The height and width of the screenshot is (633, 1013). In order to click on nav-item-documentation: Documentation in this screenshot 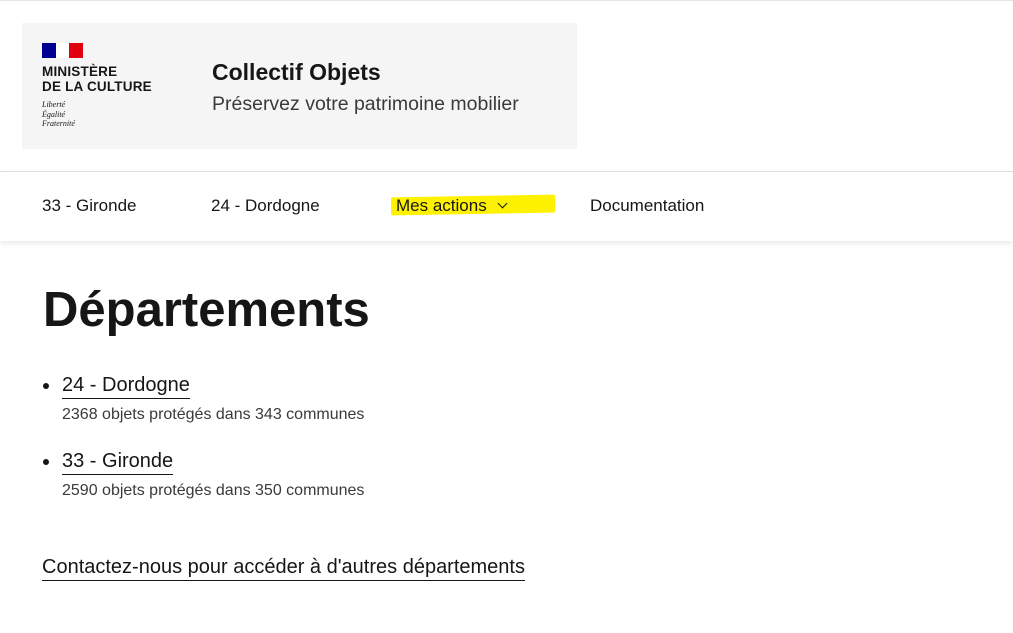, I will do `click(647, 206)`.